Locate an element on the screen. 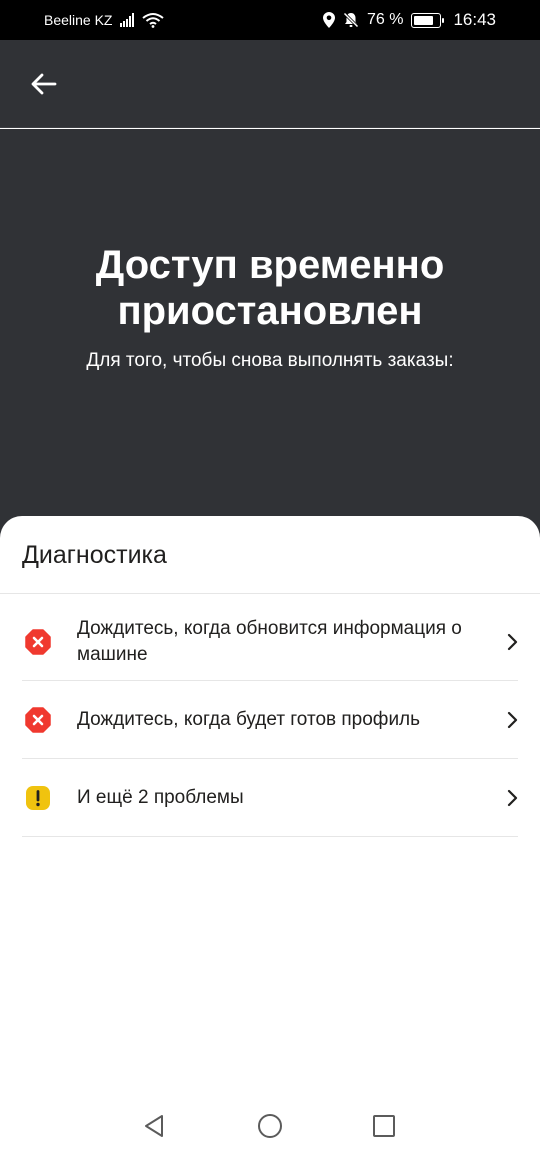 The width and height of the screenshot is (540, 1156). nav-back-button is located at coordinates (154, 1126).